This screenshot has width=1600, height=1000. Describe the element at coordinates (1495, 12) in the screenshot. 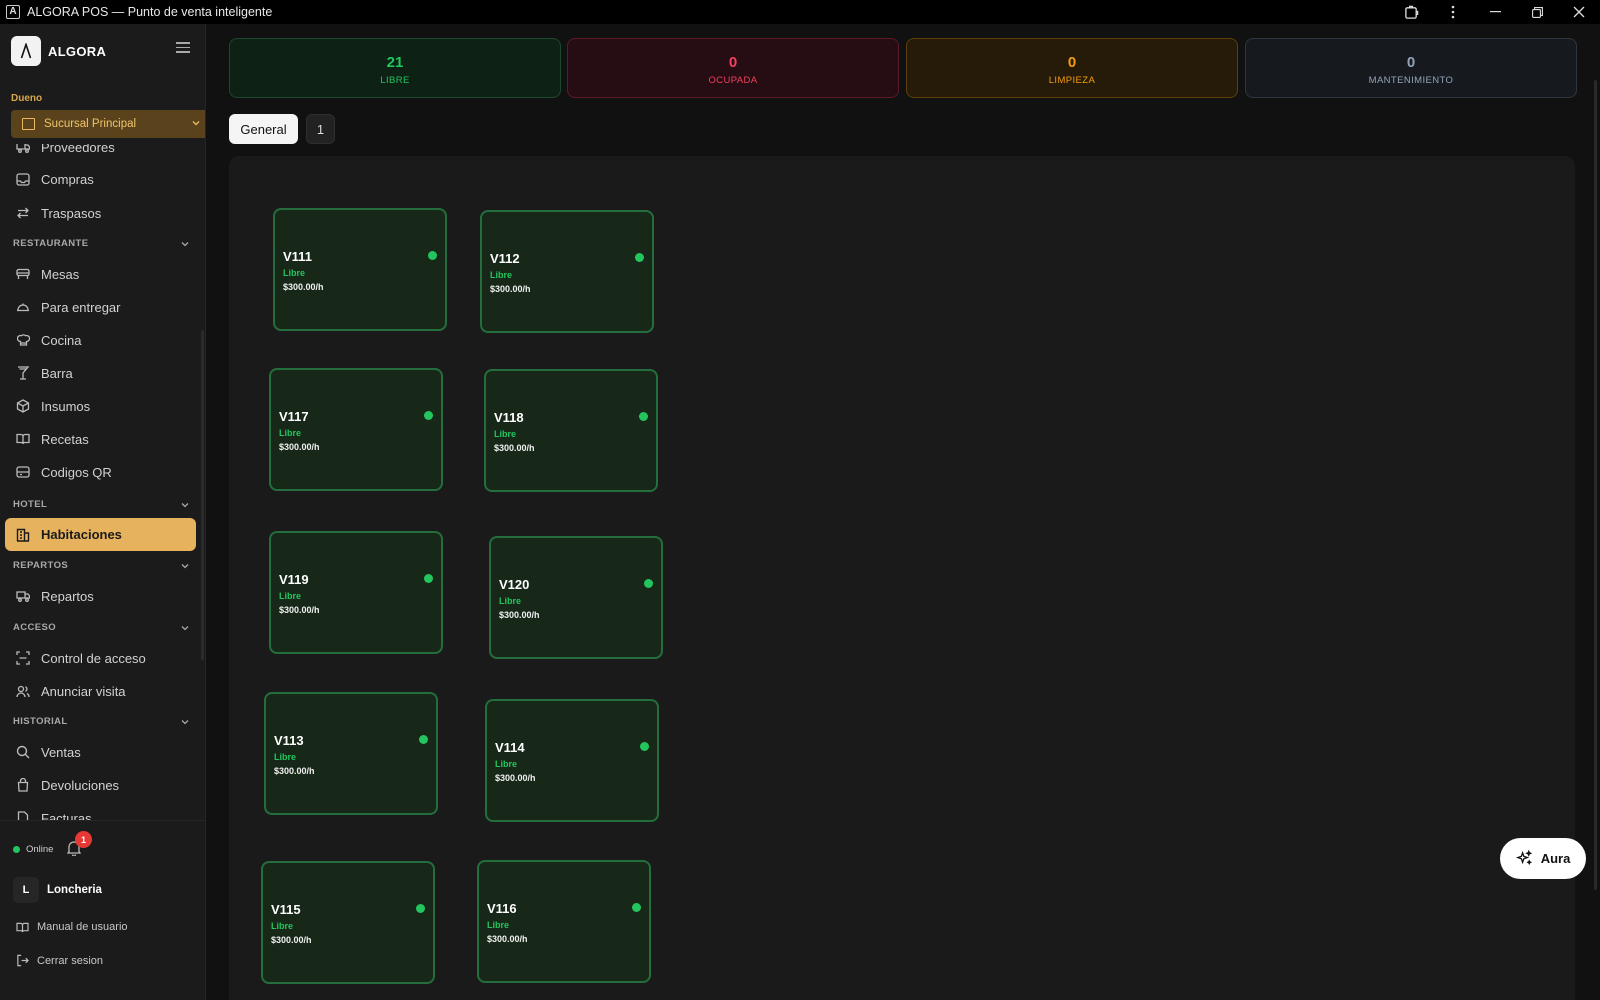

I see `minimize-icon` at that location.